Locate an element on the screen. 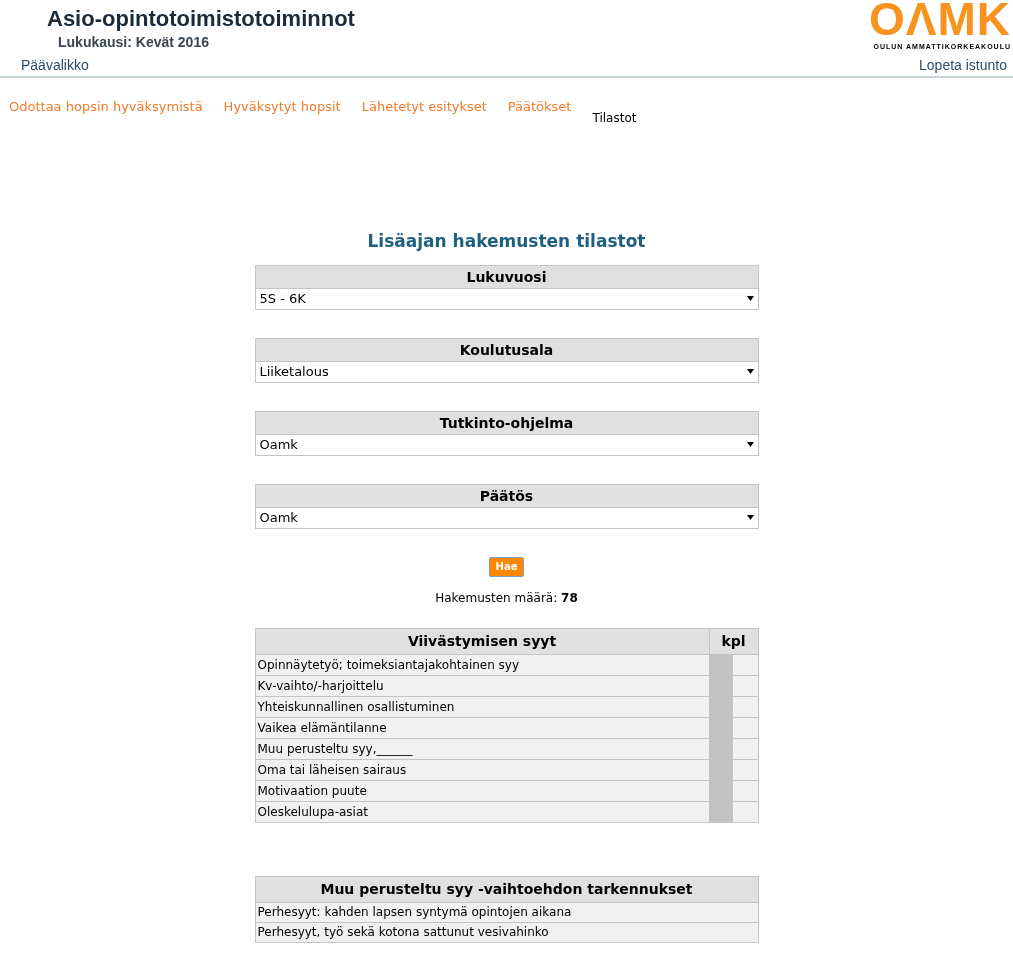 Image resolution: width=1013 pixels, height=953 pixels. table-cell: Perhesyyt, työ sekä kotona sattunut vesivahinko is located at coordinates (506, 932).